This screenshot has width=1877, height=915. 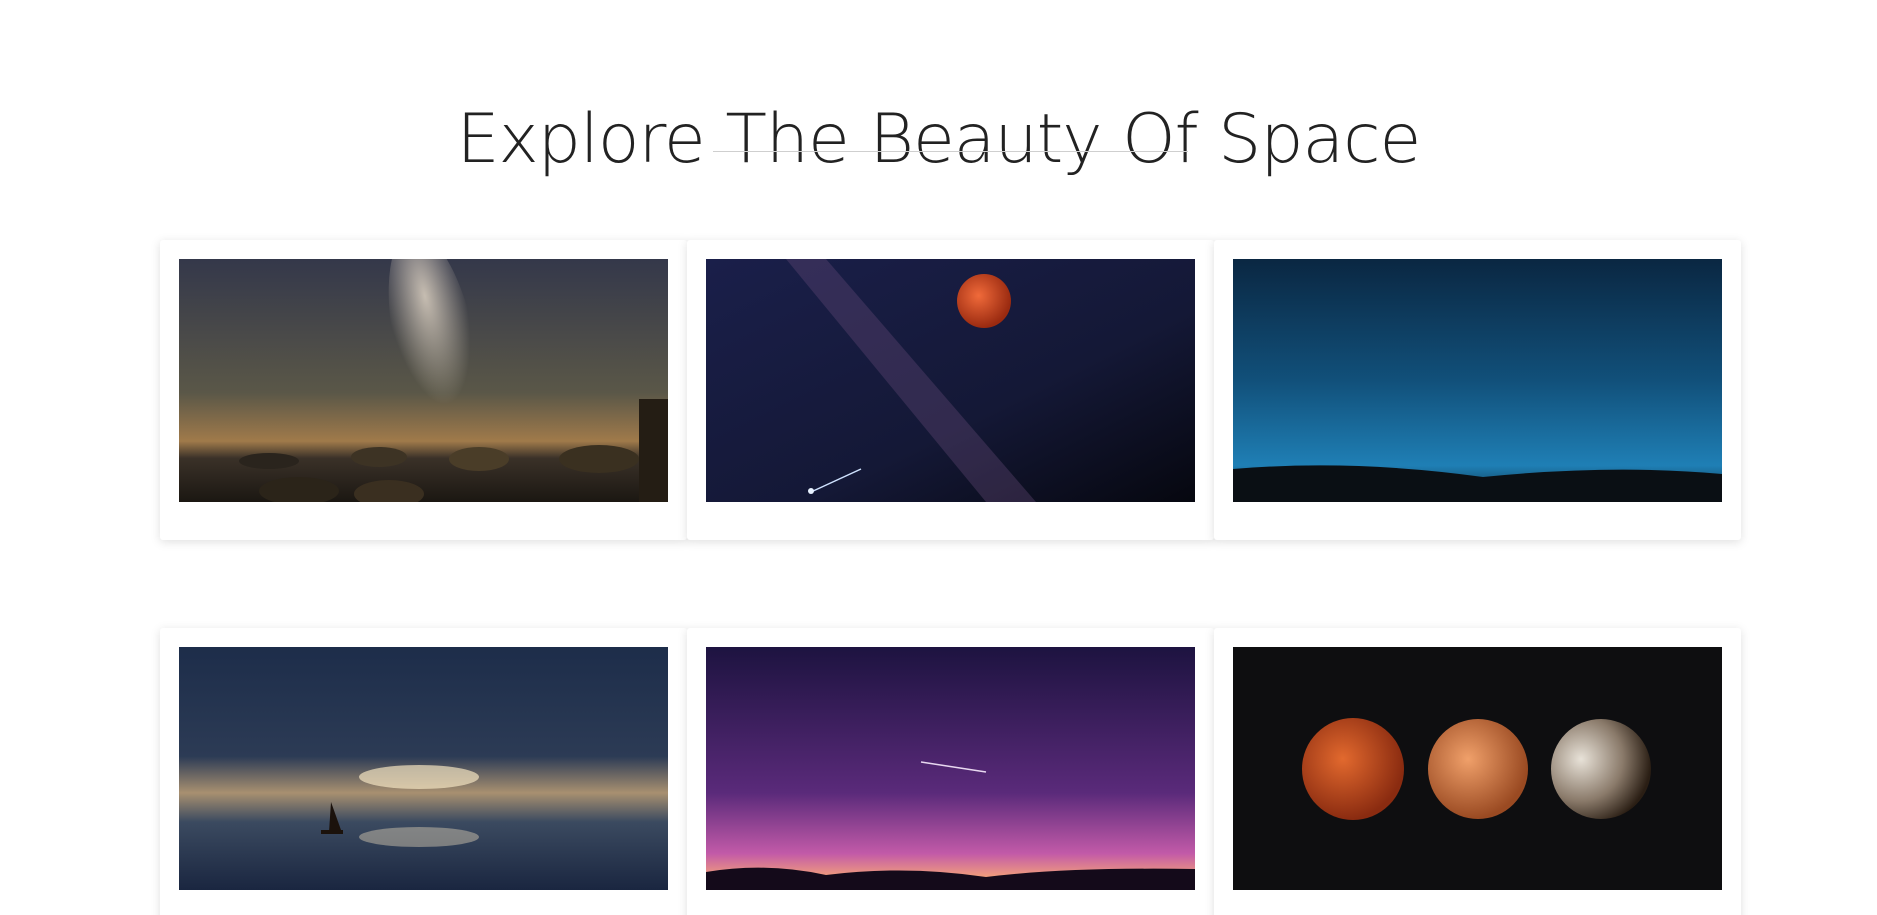 I want to click on sailboat-night-image, so click(x=423, y=768).